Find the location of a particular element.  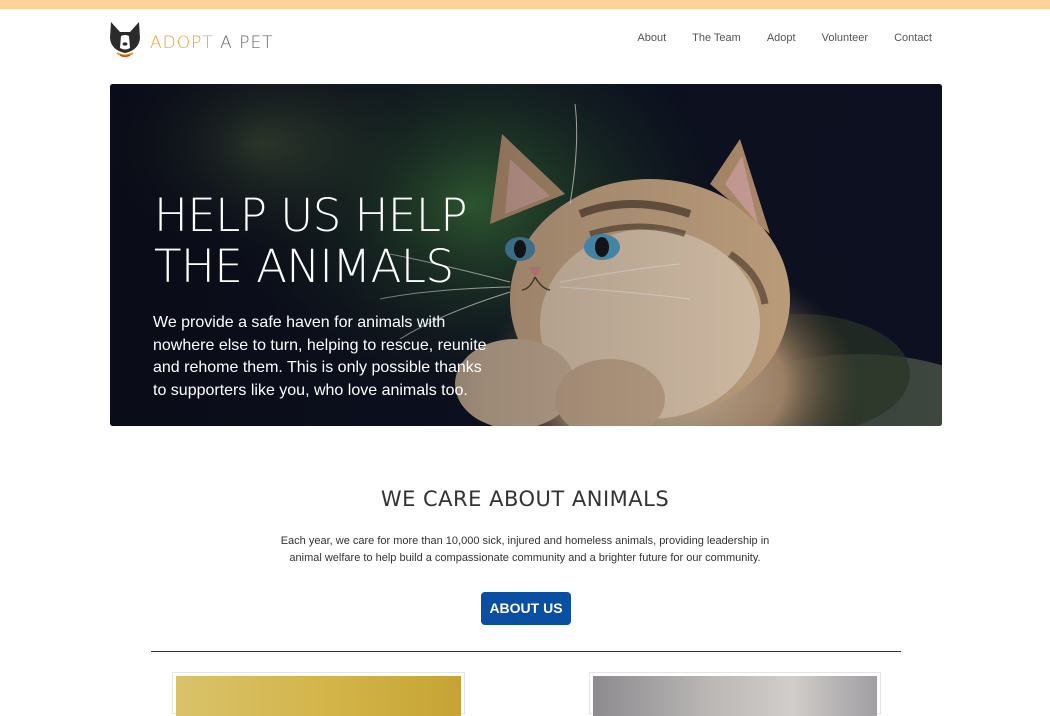

nav-link-volunteer: Volunteer is located at coordinates (845, 38).